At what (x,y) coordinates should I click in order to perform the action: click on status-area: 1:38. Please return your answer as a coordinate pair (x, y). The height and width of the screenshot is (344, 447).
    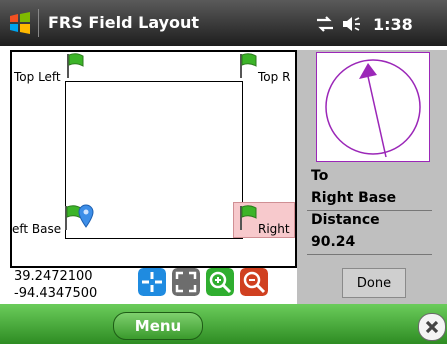
    Looking at the image, I should click on (364, 24).